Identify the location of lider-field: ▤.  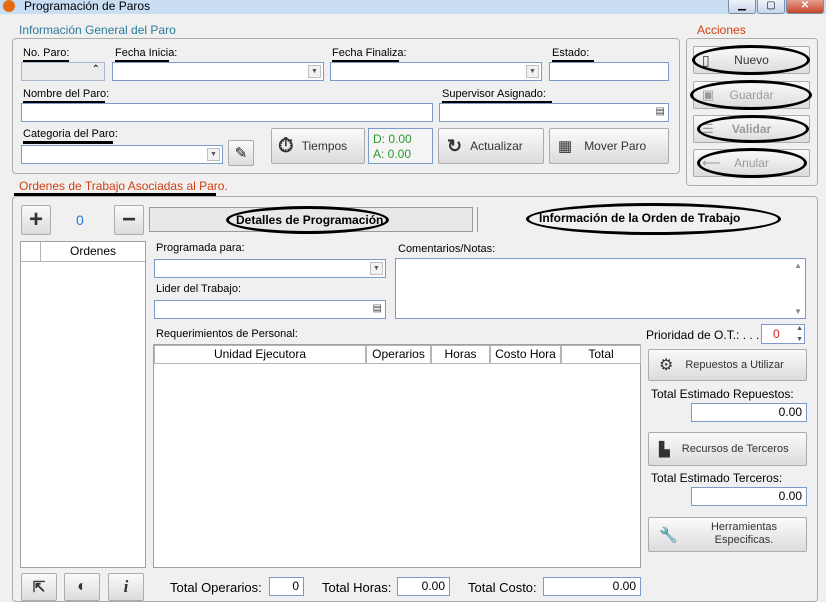
(270, 309).